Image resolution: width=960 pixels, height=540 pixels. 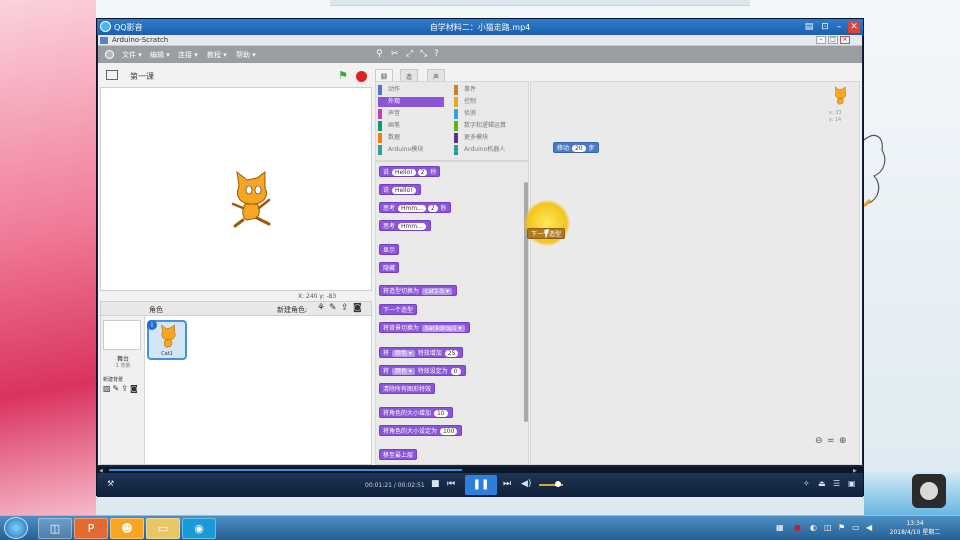 What do you see at coordinates (188, 55) in the screenshot?
I see `menu-connect: 连接 ▾` at bounding box center [188, 55].